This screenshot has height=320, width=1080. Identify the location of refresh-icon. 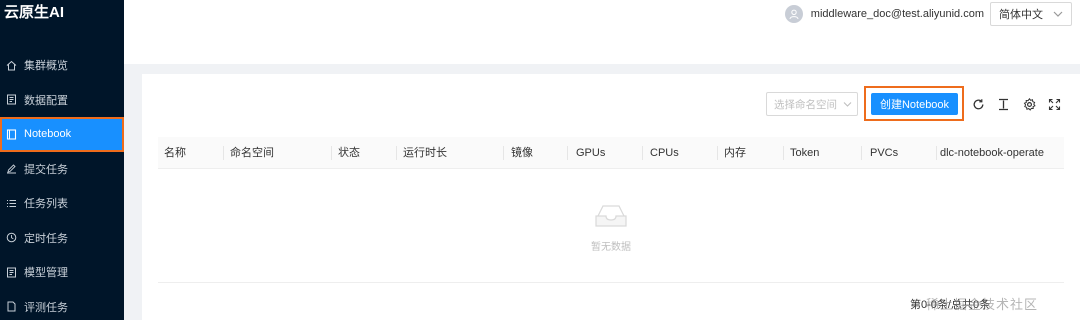
(978, 104).